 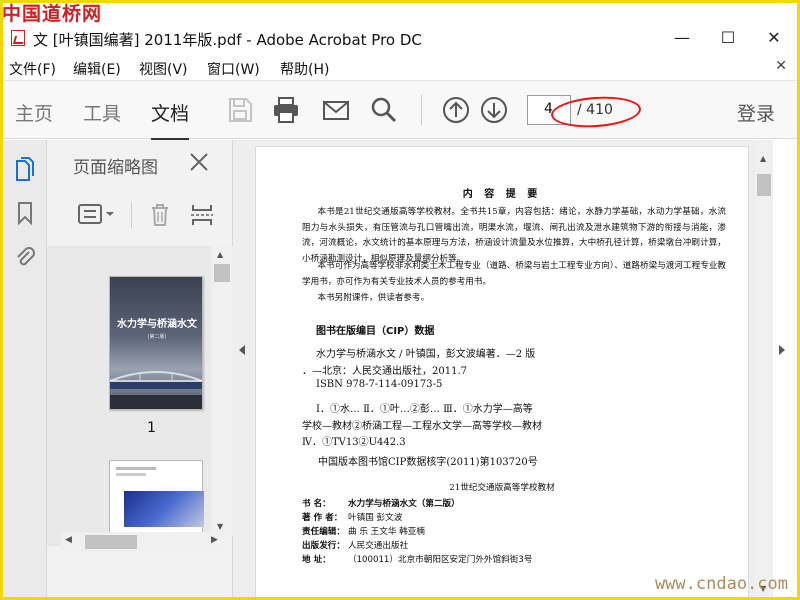 I want to click on series-name: 21世纪交通版高等学校教材, so click(x=502, y=488).